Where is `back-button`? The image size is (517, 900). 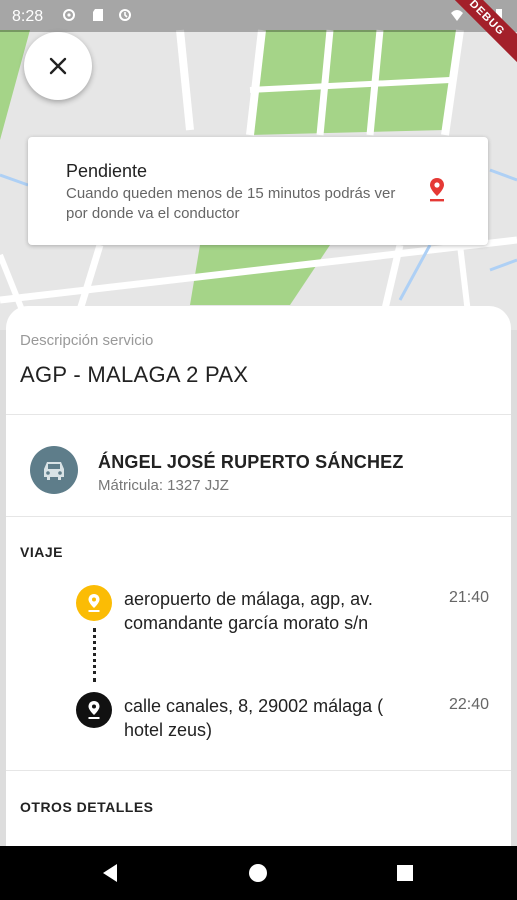
back-button is located at coordinates (110, 873).